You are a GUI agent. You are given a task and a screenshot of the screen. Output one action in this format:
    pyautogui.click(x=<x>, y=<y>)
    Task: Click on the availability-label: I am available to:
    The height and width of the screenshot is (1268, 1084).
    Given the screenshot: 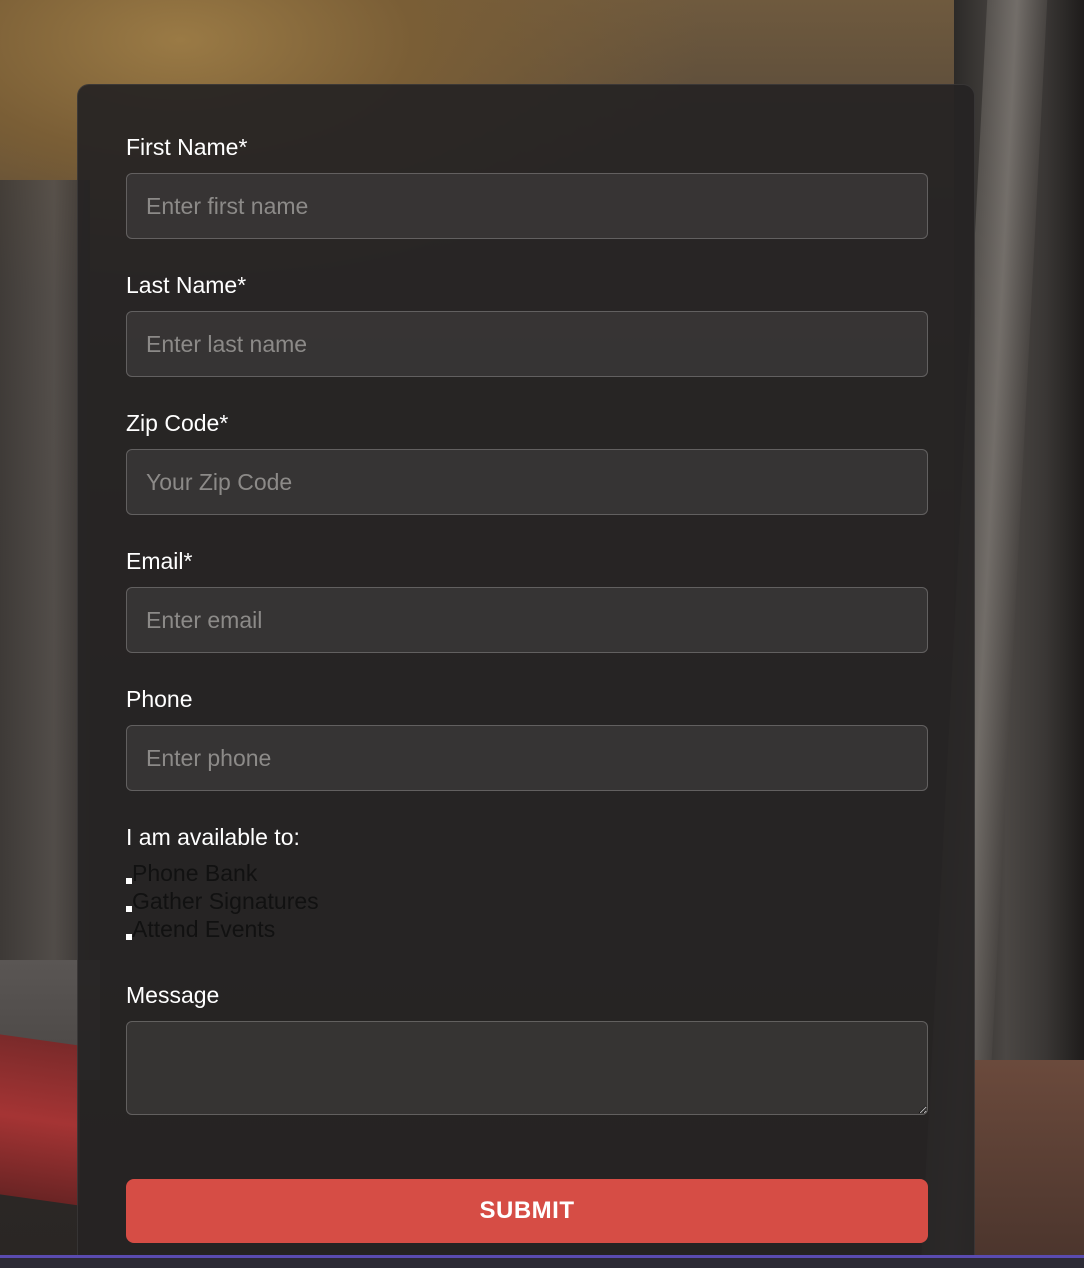 What is the action you would take?
    pyautogui.click(x=213, y=837)
    